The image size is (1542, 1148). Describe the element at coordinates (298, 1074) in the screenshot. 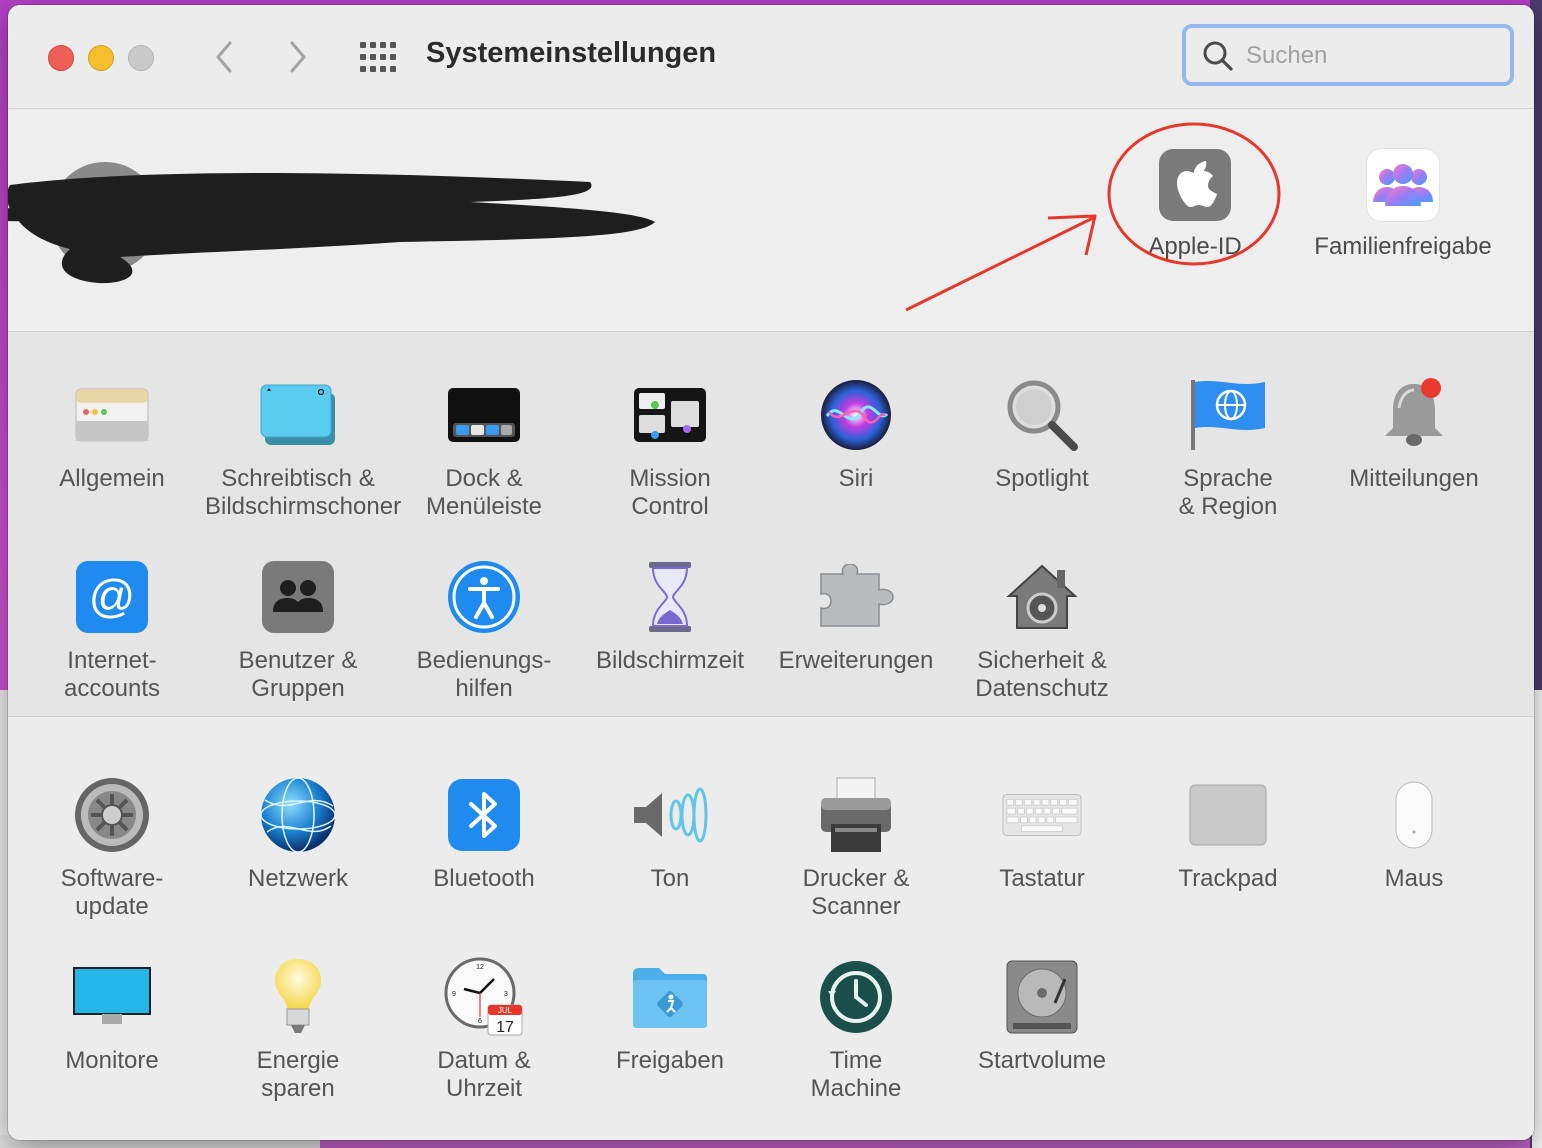

I see `pref-label: Energie sparen` at that location.